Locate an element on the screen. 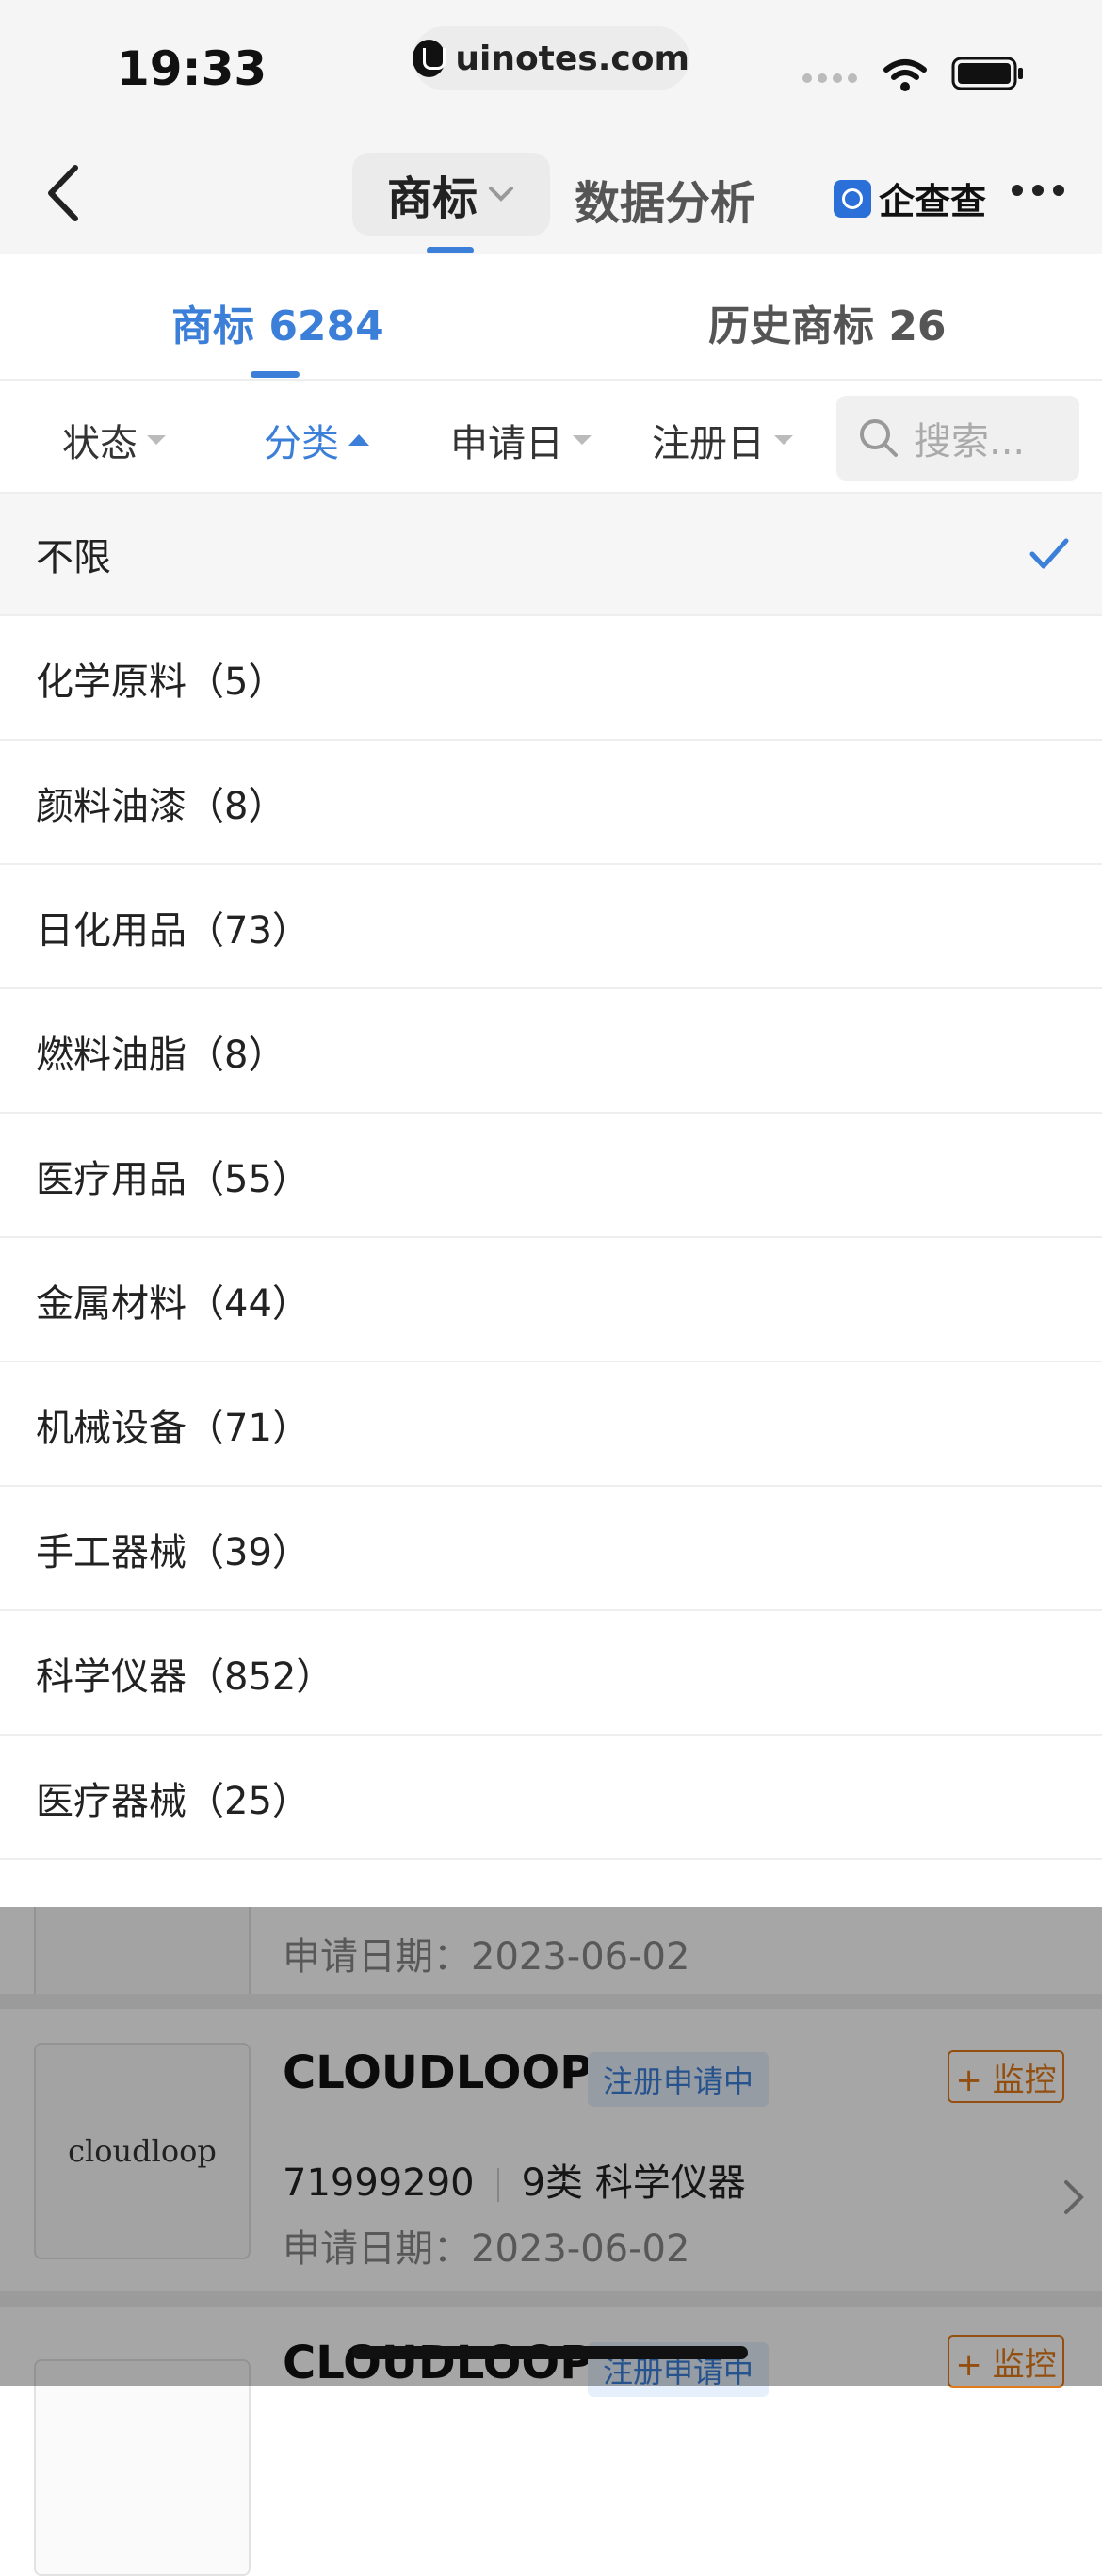  status-time: 19:33 is located at coordinates (192, 68).